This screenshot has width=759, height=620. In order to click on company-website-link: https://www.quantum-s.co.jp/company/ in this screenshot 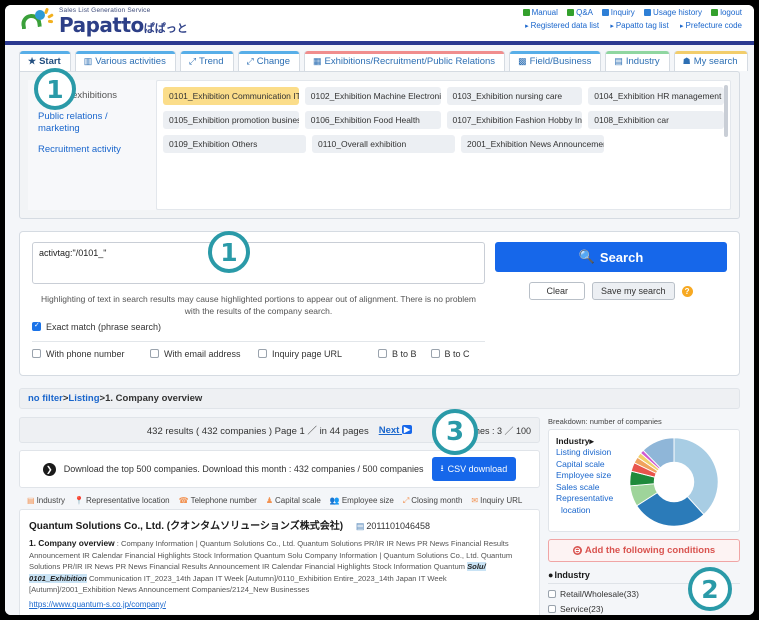, I will do `click(279, 604)`.